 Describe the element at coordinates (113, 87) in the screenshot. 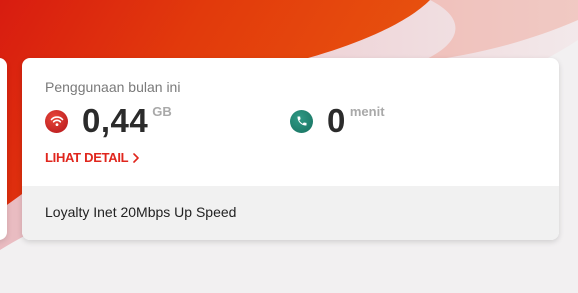

I see `usage-title: Penggunaan bulan ini` at that location.